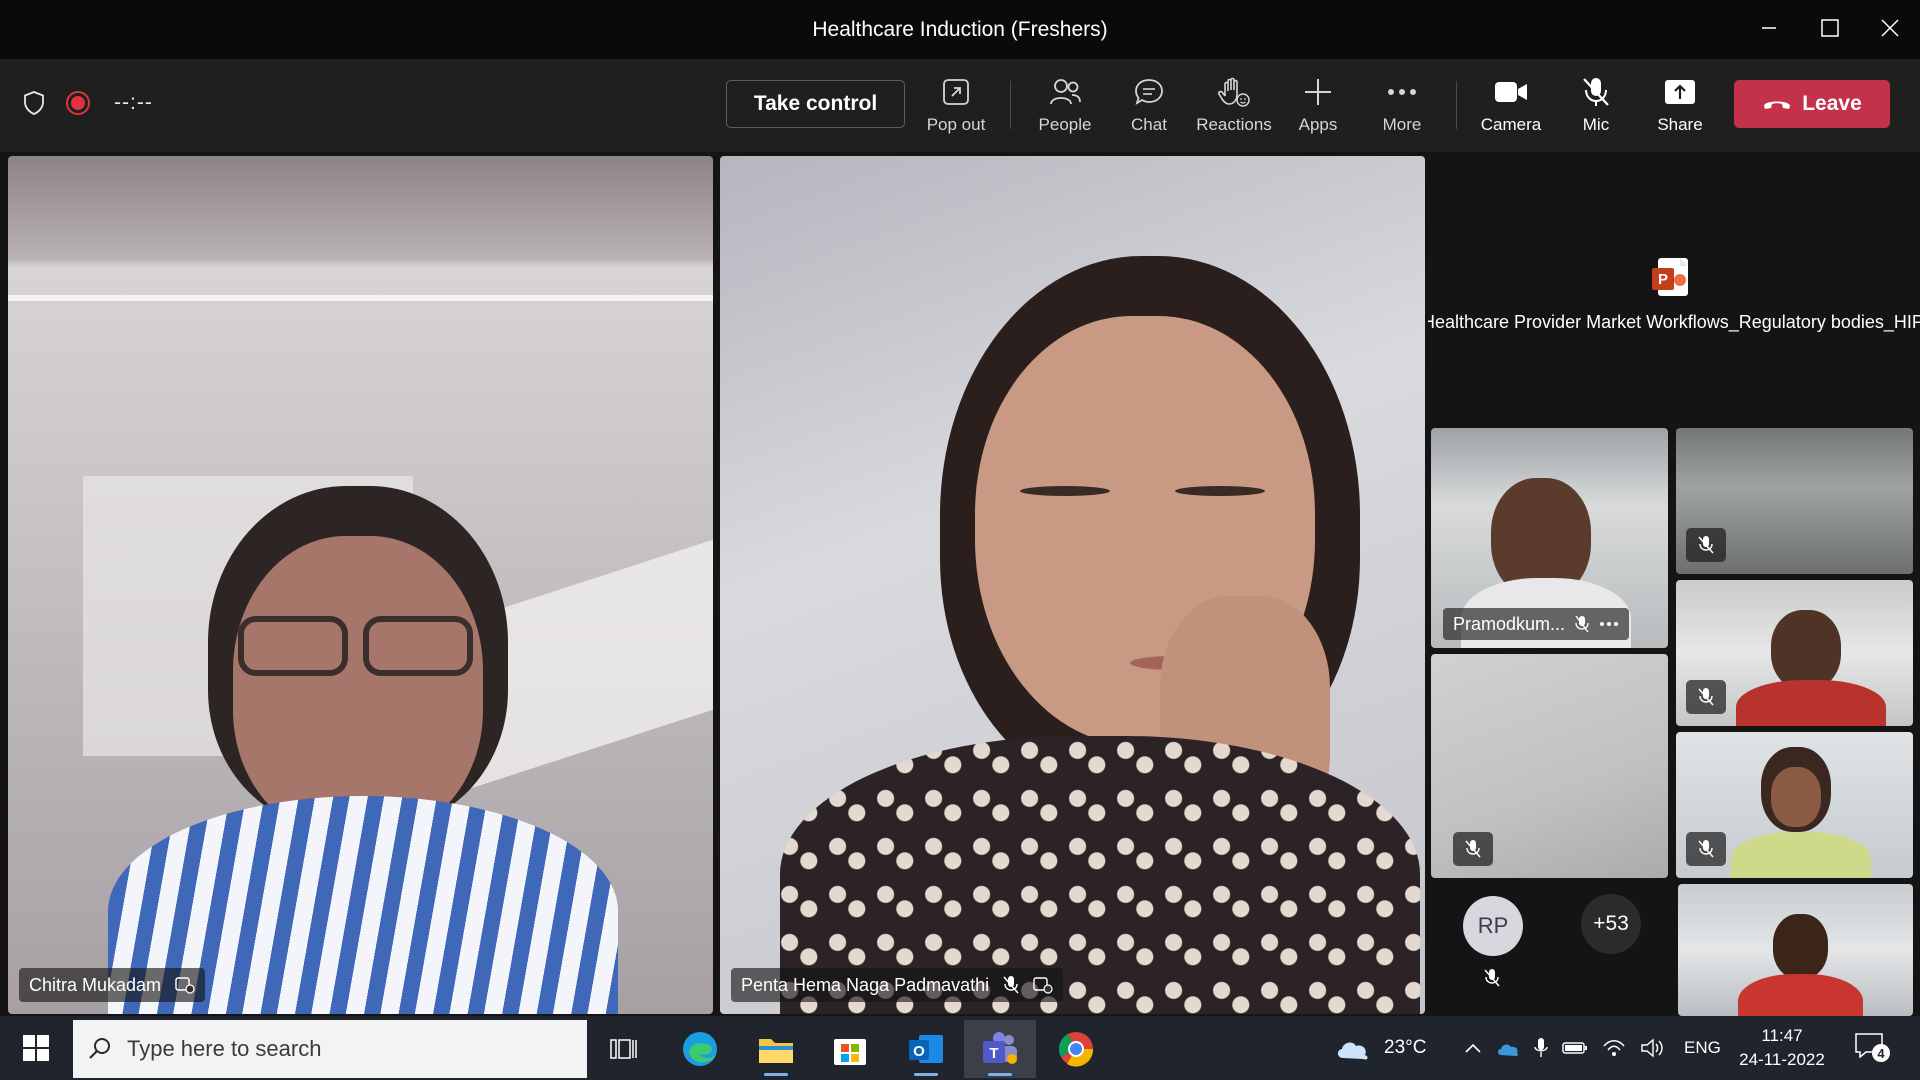  I want to click on more-button: More, so click(1402, 108).